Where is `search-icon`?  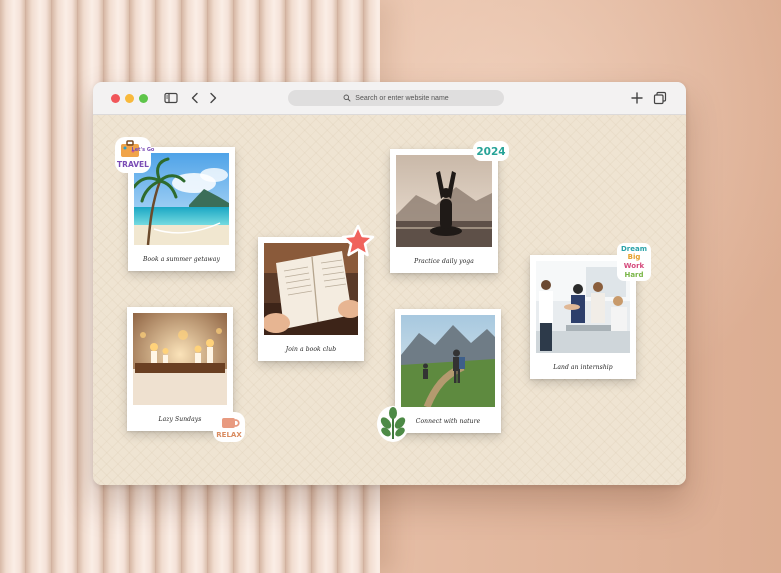 search-icon is located at coordinates (347, 98).